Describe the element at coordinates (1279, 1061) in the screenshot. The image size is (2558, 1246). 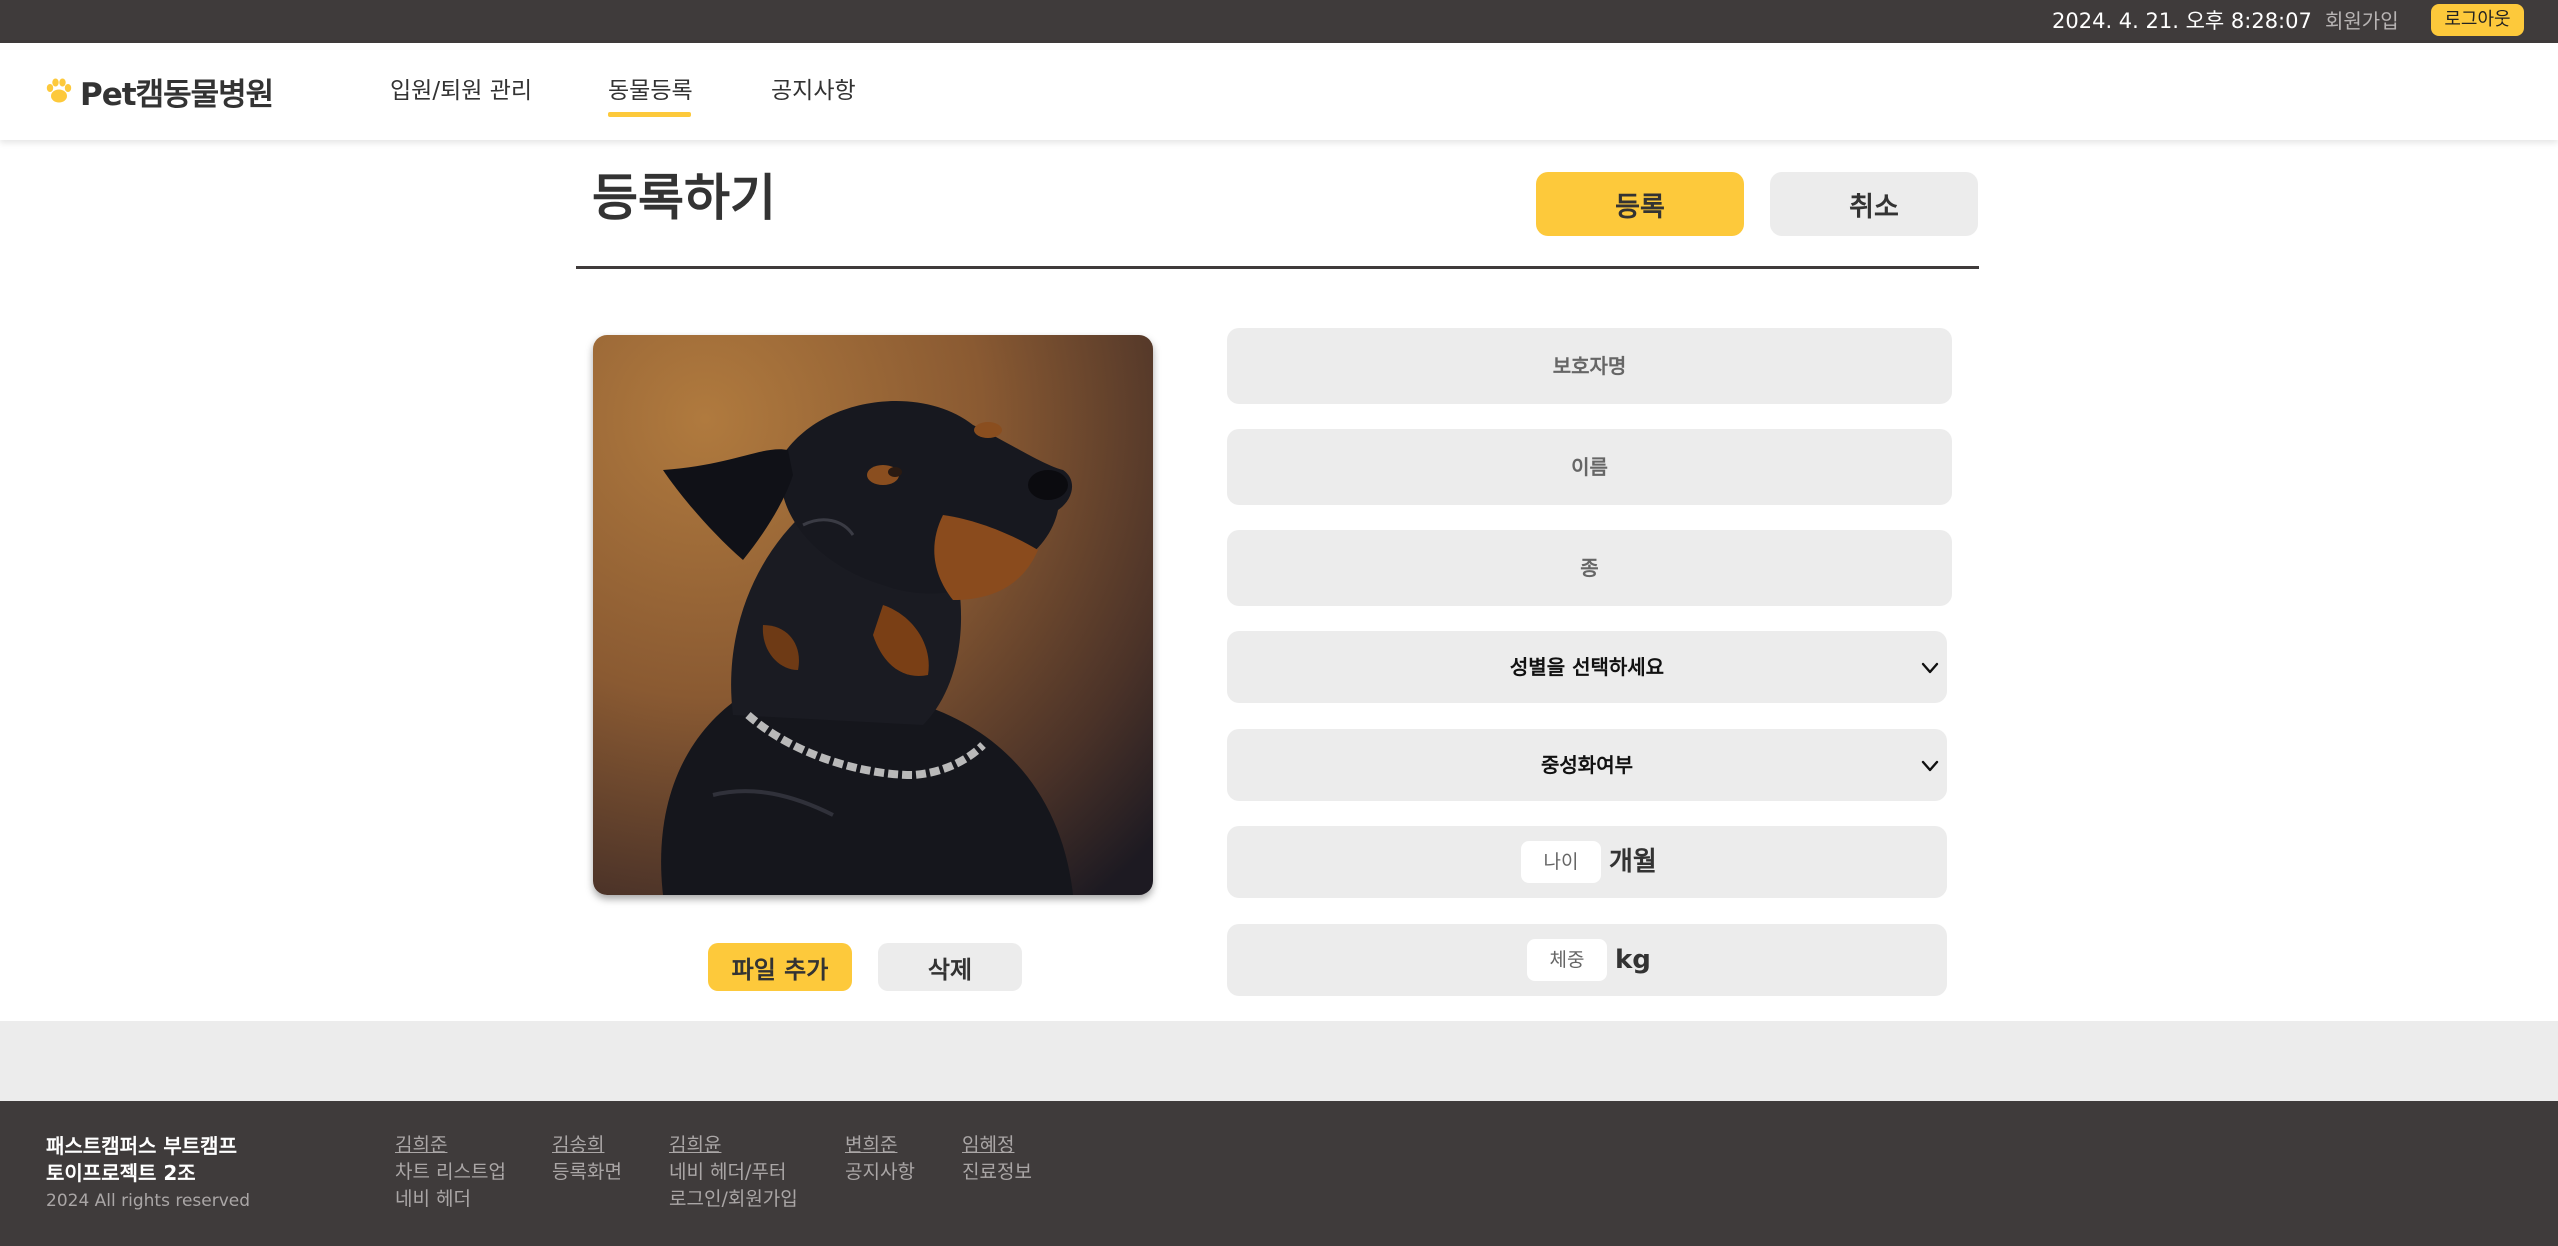
I see `footer-spacer` at that location.